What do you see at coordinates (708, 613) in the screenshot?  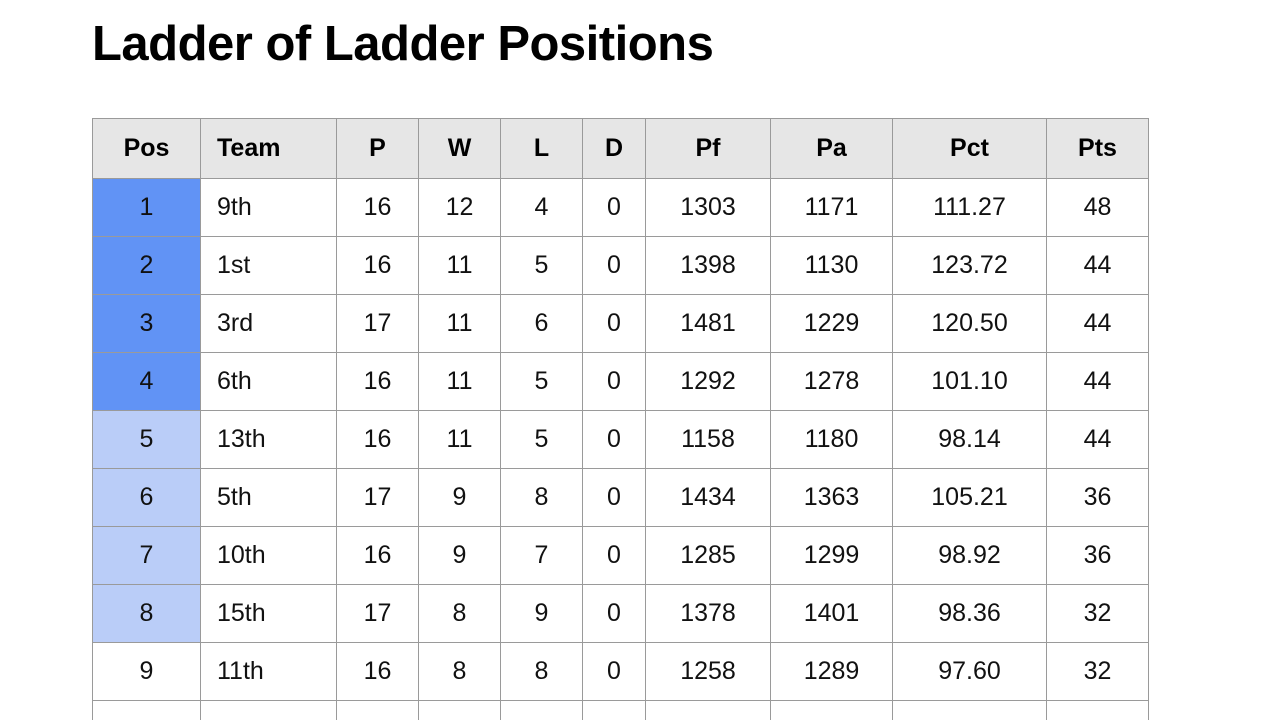 I see `cell-pf: 1378` at bounding box center [708, 613].